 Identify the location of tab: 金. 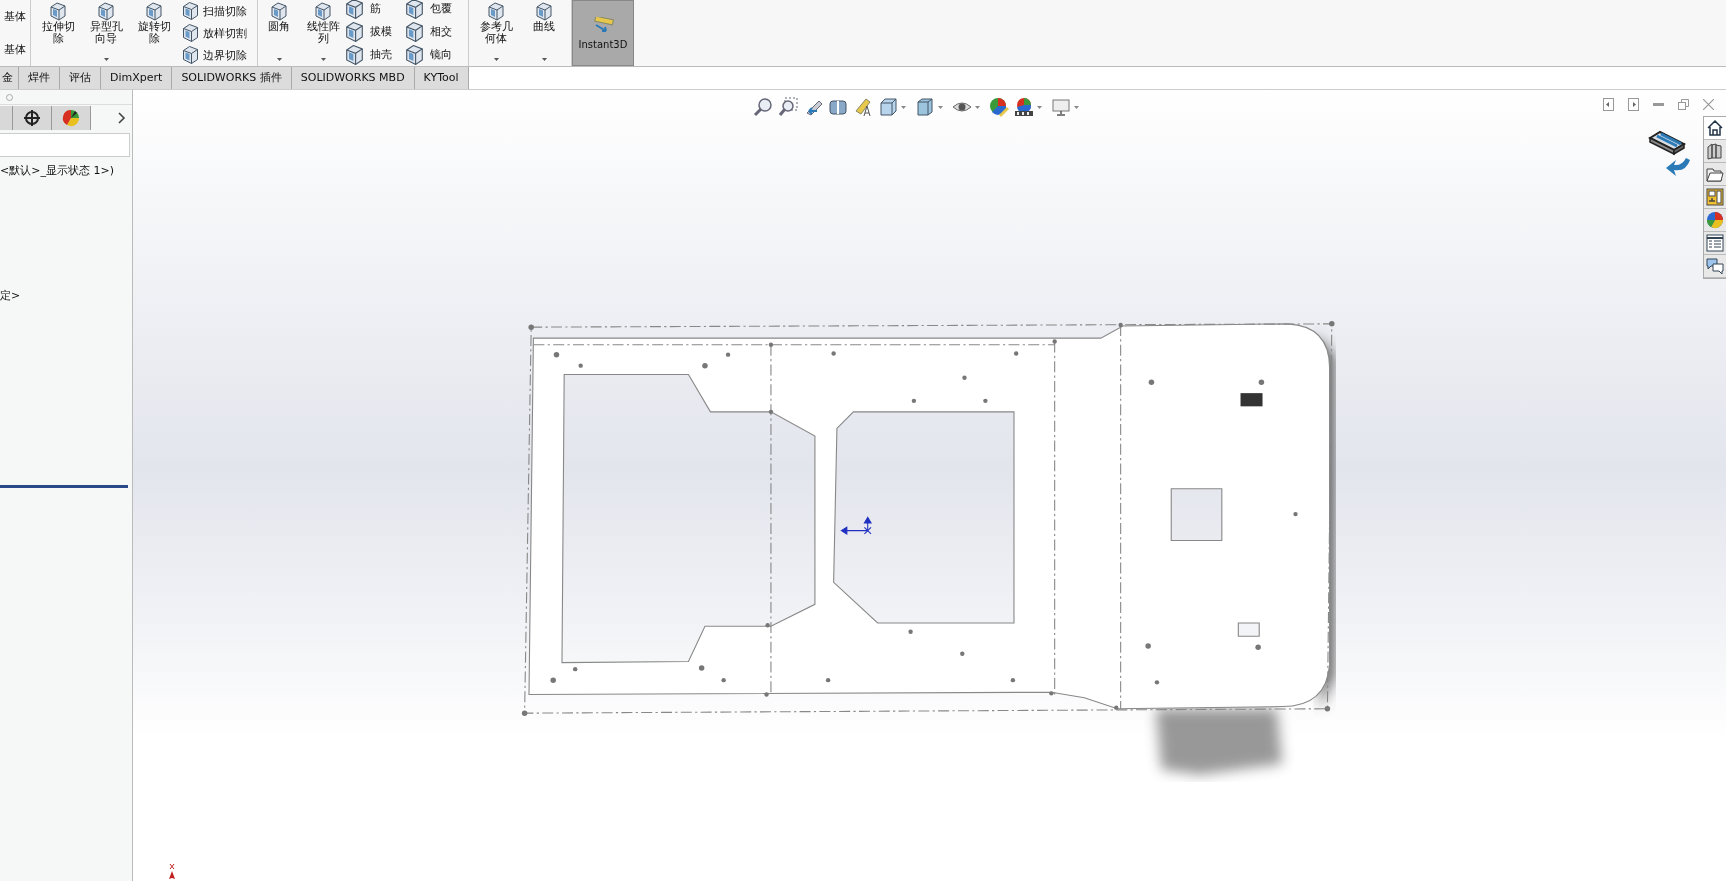
(9, 78).